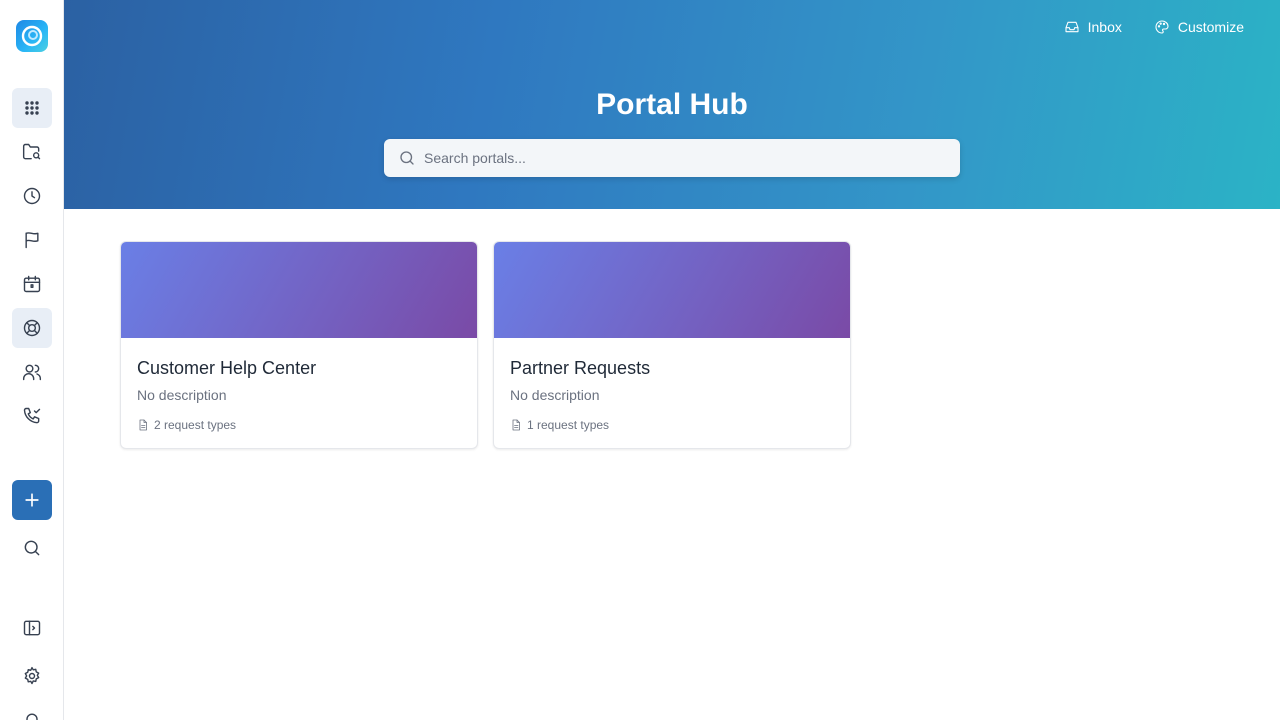 This screenshot has height=720, width=1280. I want to click on sidebar-item-calendar, so click(32, 284).